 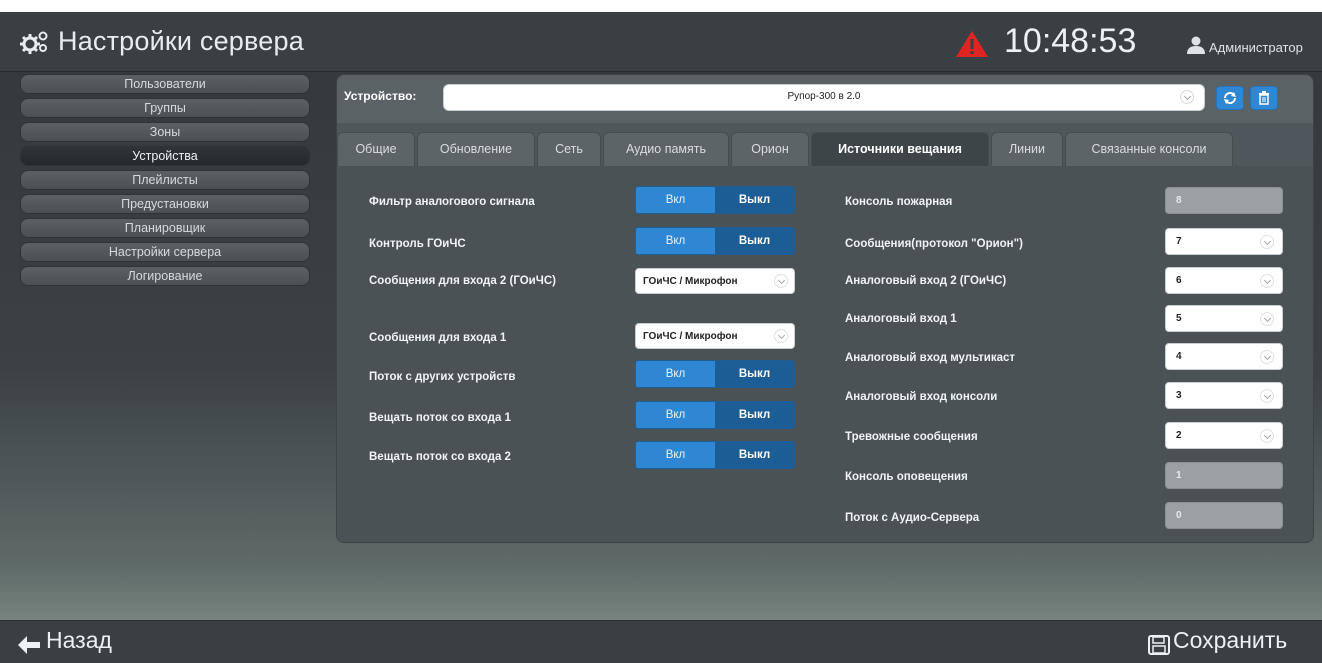 I want to click on user-name: Администратор, so click(x=1256, y=47).